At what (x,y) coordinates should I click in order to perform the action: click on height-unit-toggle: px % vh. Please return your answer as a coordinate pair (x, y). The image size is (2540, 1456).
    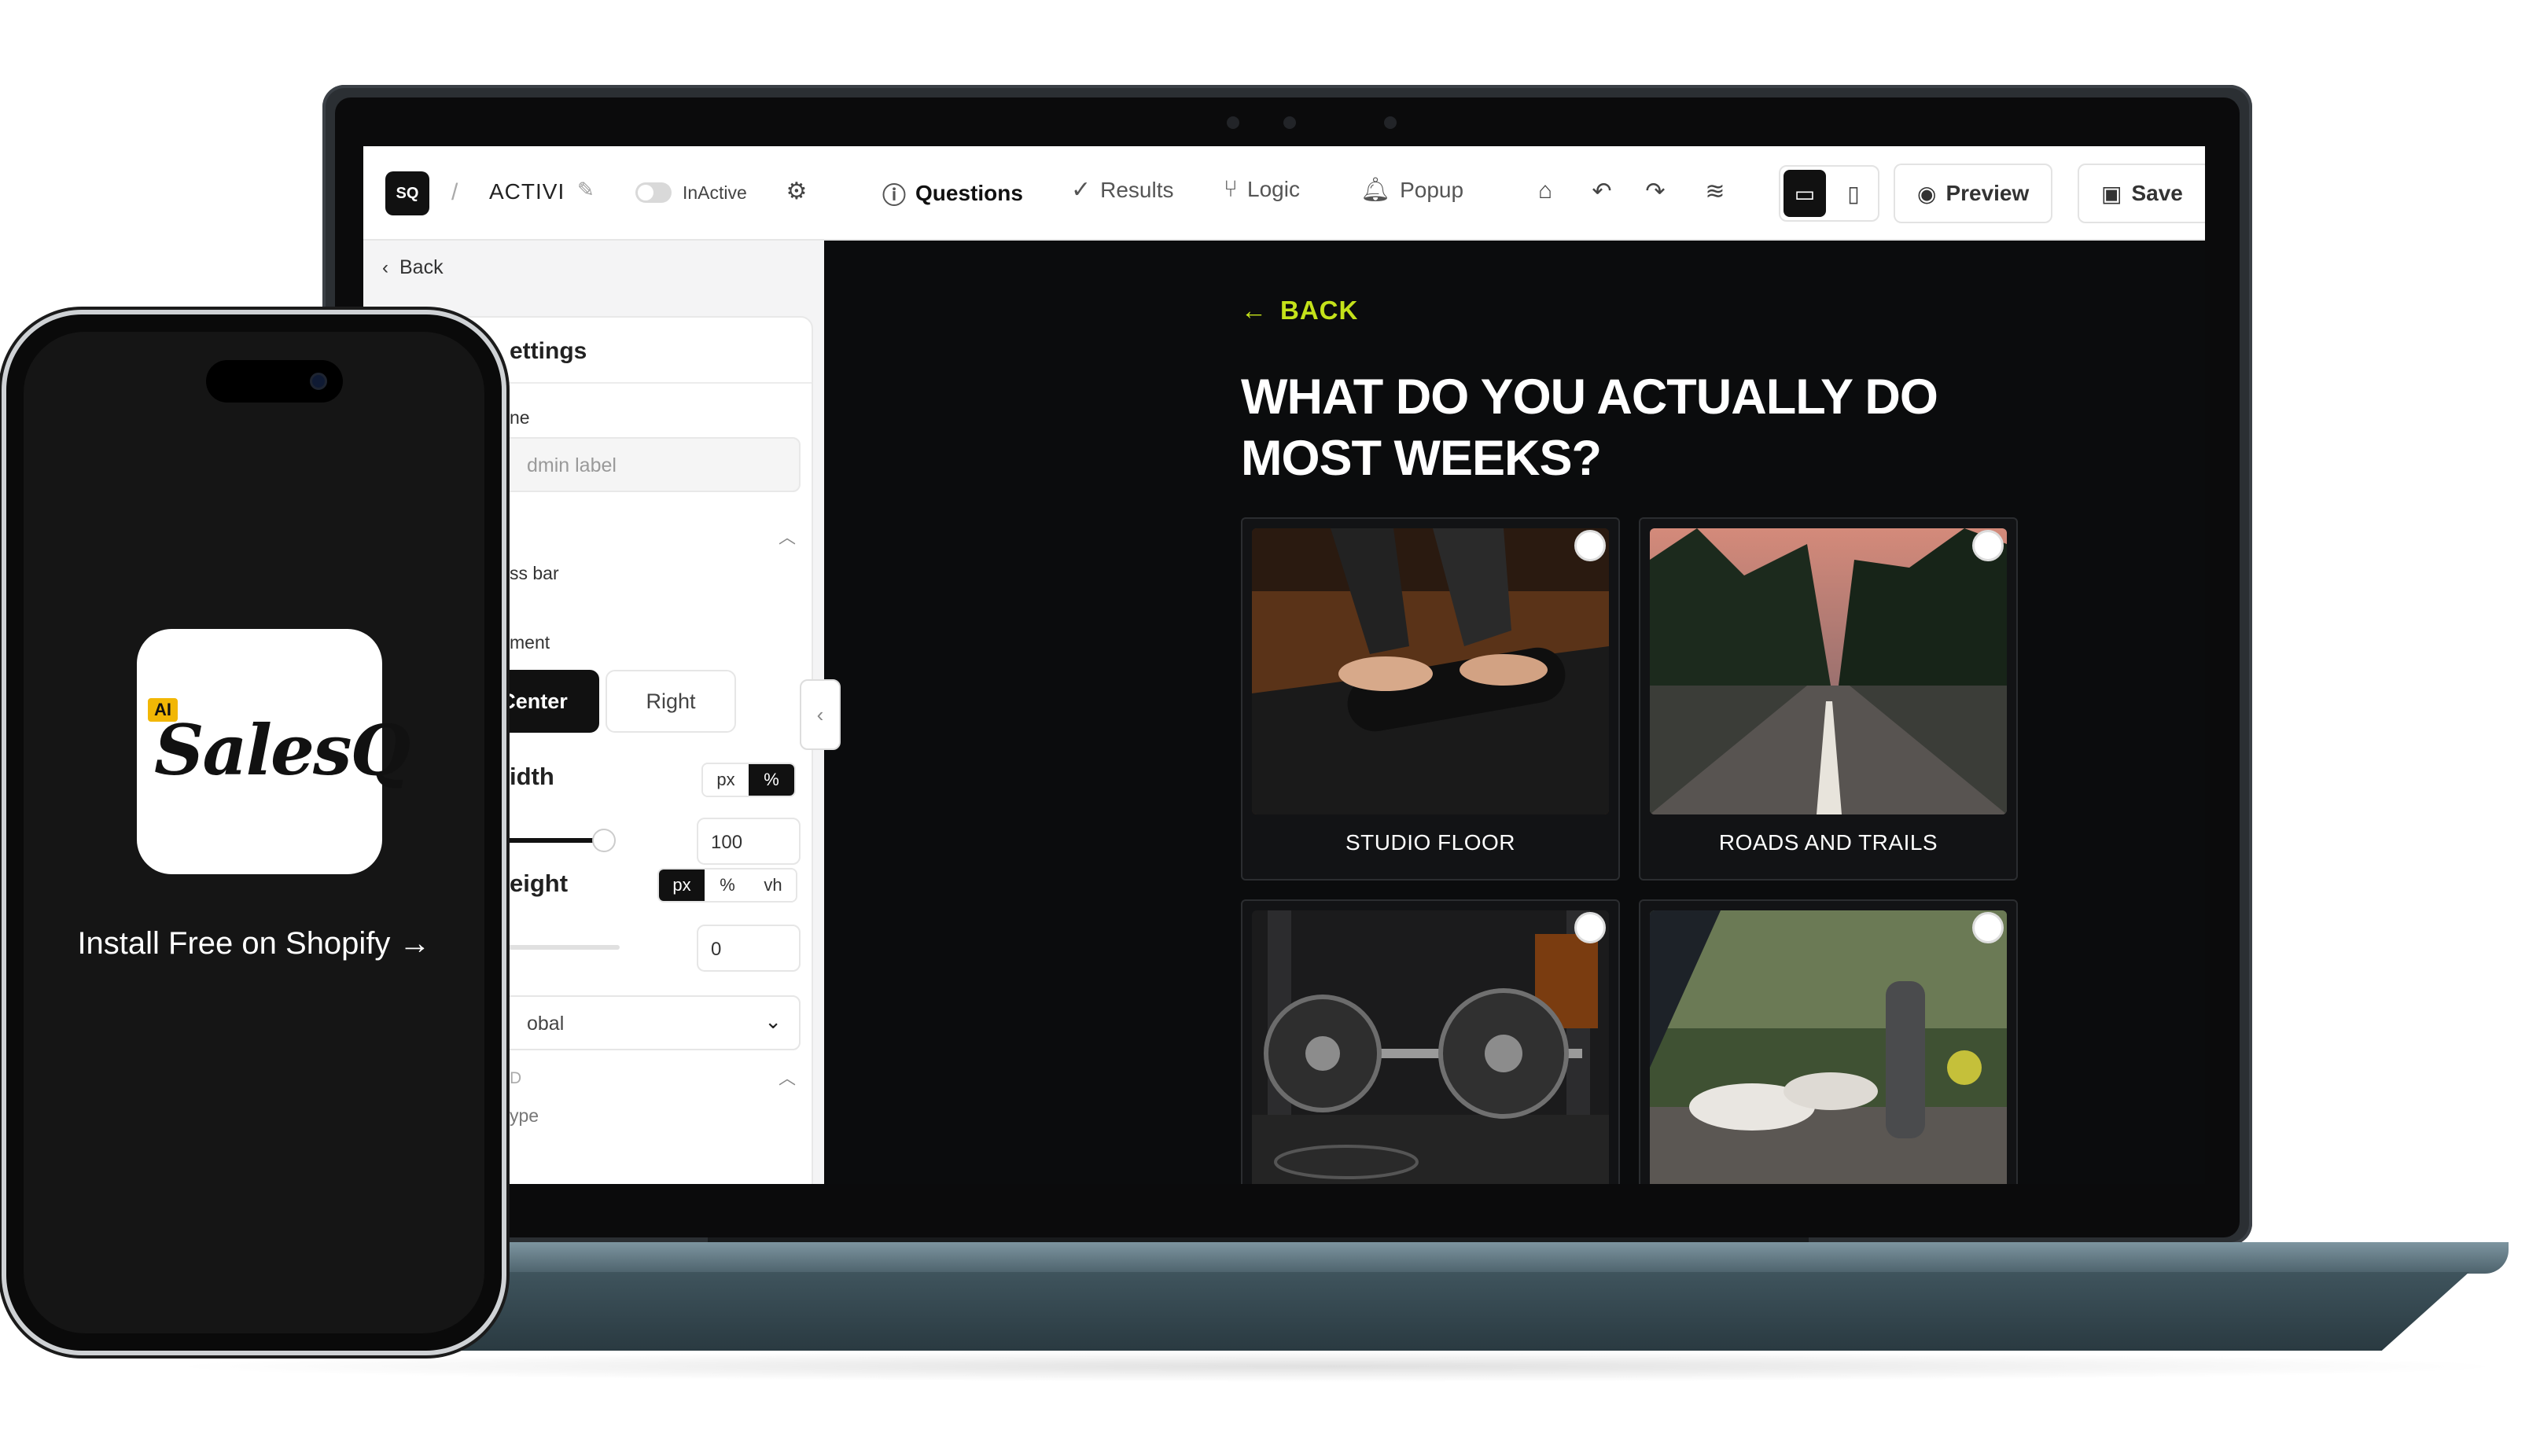
    Looking at the image, I should click on (727, 885).